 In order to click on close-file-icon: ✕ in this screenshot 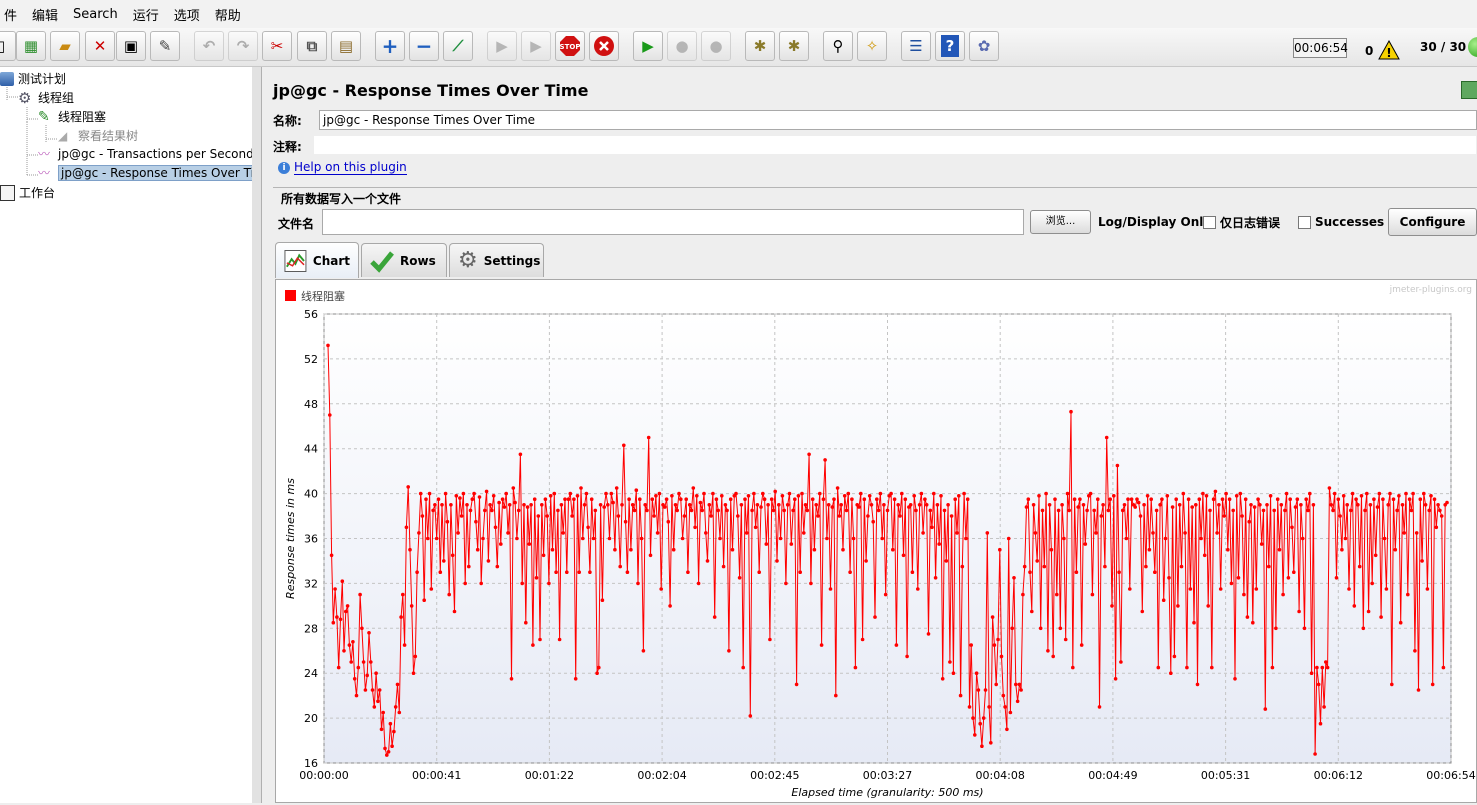, I will do `click(100, 46)`.